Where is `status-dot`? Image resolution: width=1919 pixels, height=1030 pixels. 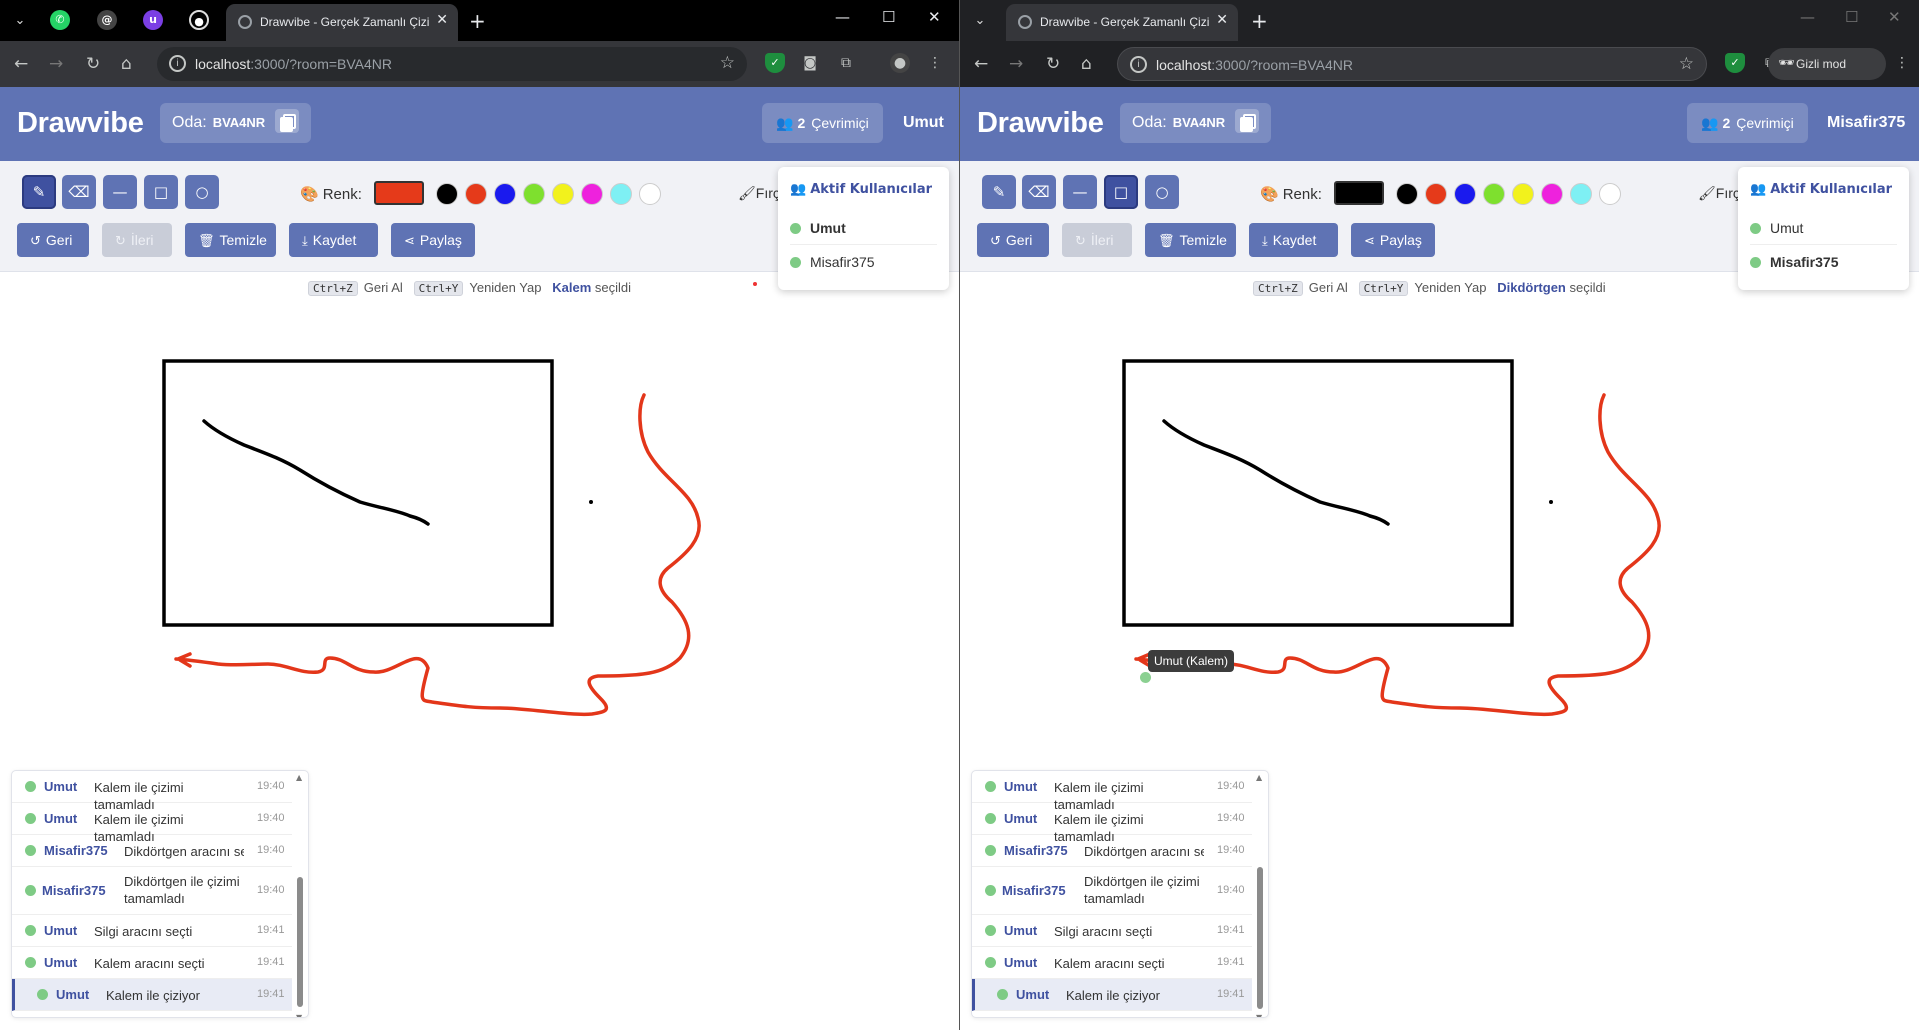
status-dot is located at coordinates (30, 850).